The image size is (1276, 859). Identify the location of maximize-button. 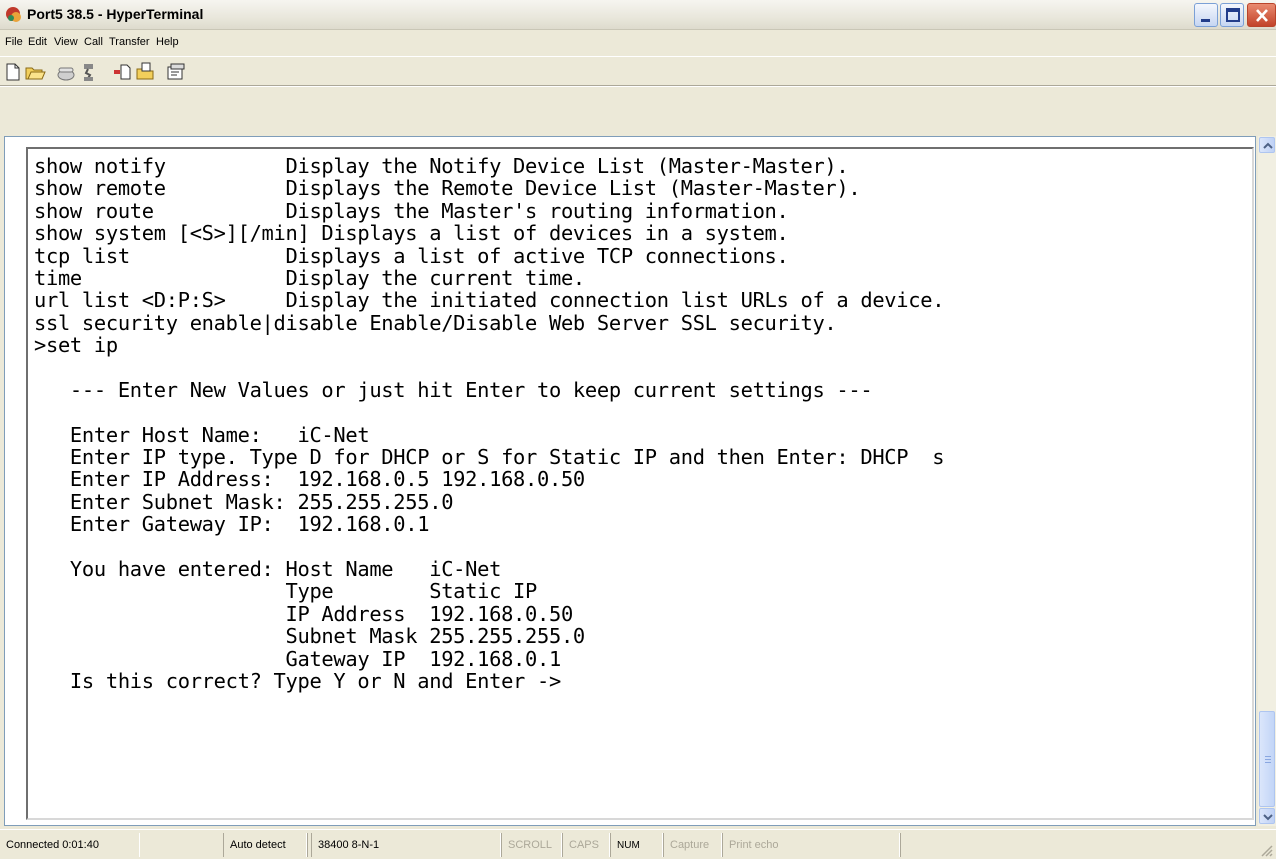
(1232, 15).